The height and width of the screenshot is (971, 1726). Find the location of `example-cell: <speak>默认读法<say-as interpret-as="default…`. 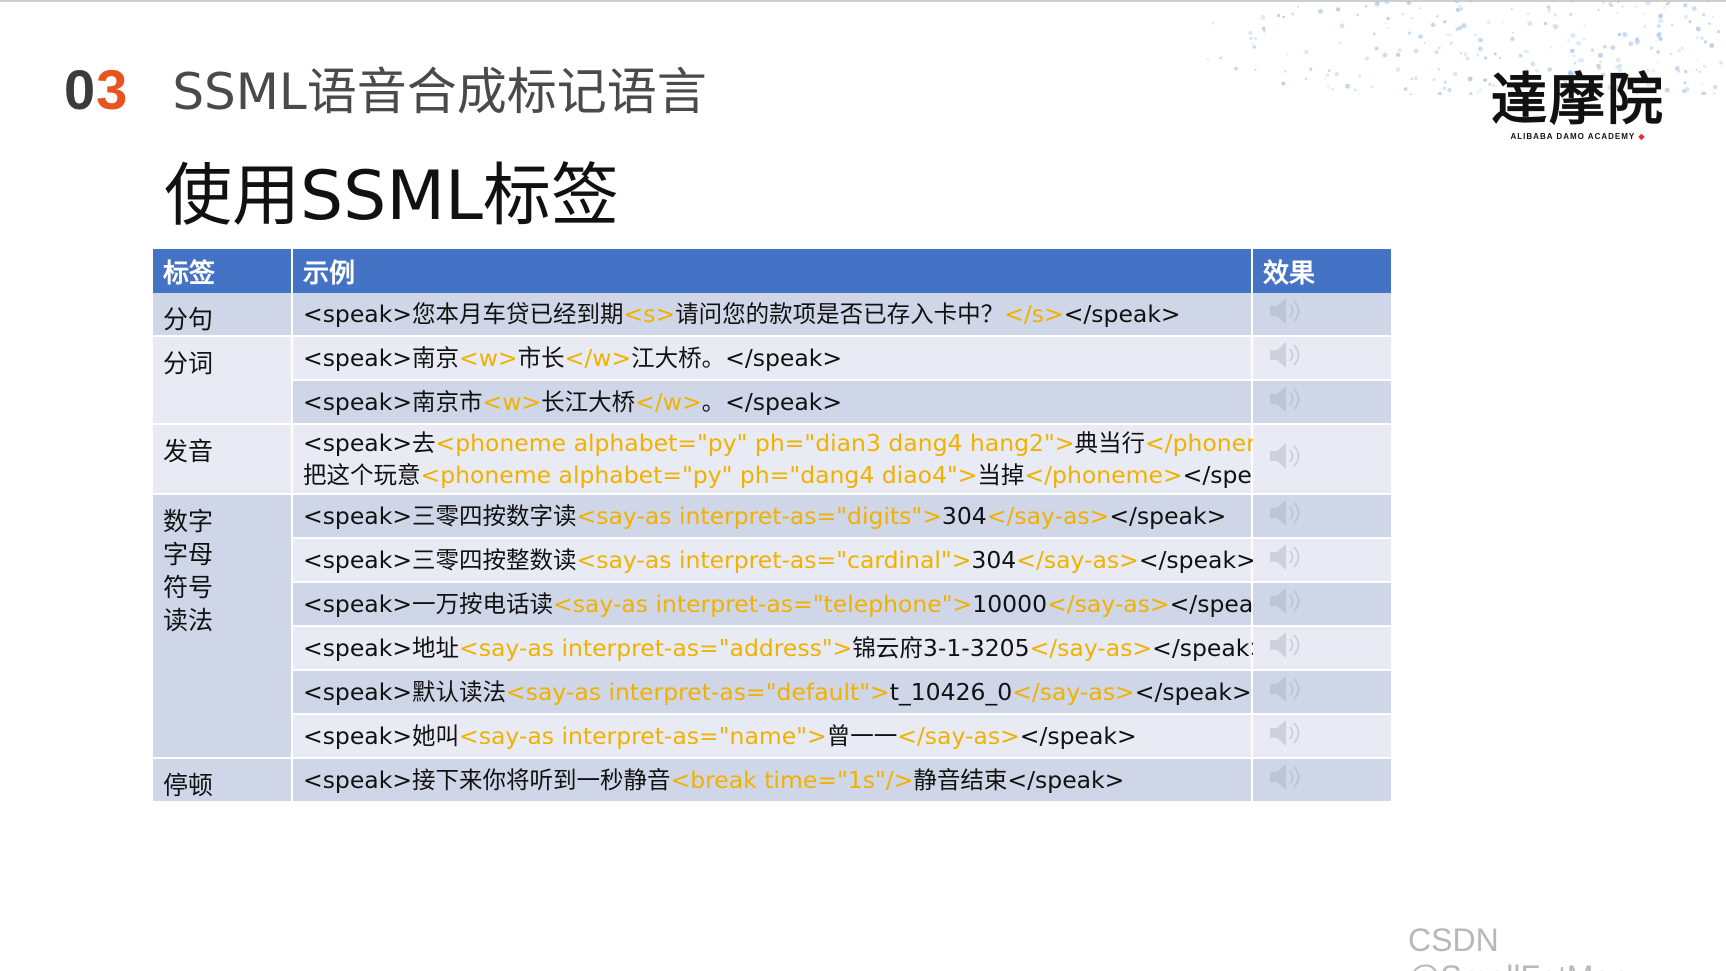

example-cell: <speak>默认读法<say-as interpret-as="default… is located at coordinates (773, 692).